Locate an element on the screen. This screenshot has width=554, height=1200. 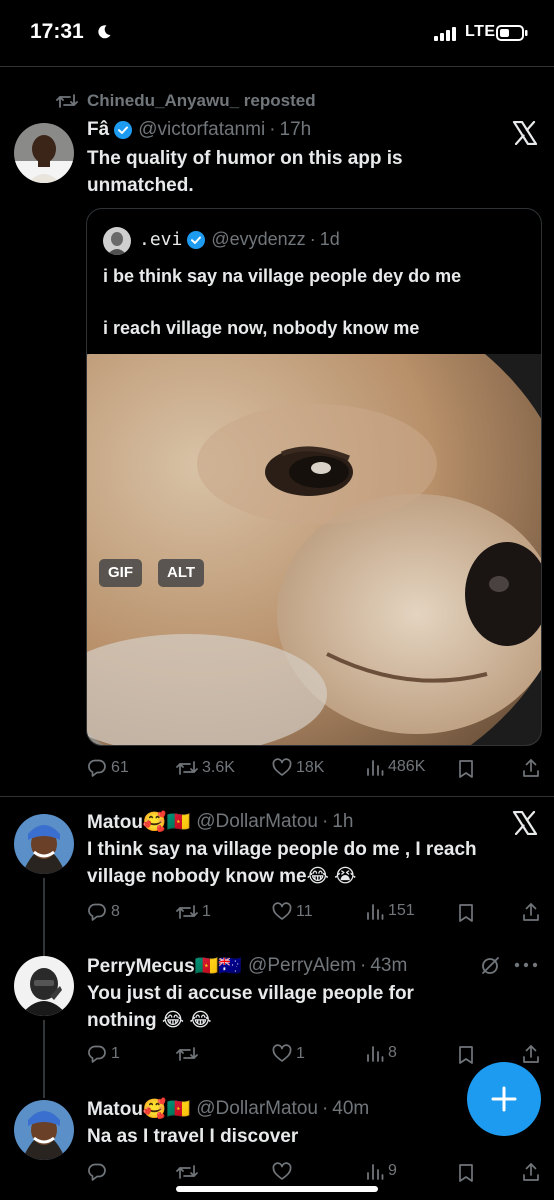
quote-time: 1d is located at coordinates (329, 239).